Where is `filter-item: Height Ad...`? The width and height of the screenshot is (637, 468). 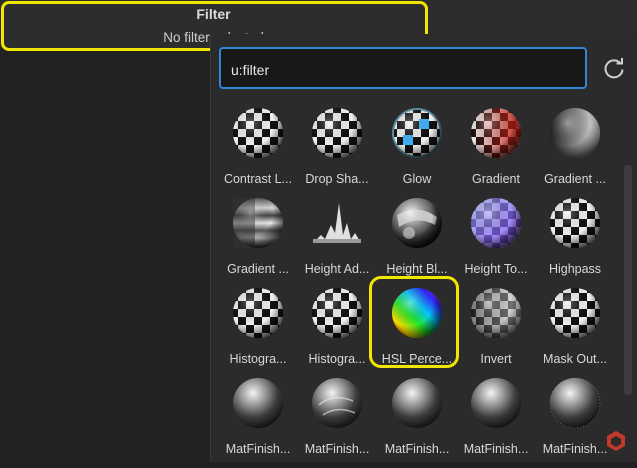 filter-item: Height Ad... is located at coordinates (337, 241).